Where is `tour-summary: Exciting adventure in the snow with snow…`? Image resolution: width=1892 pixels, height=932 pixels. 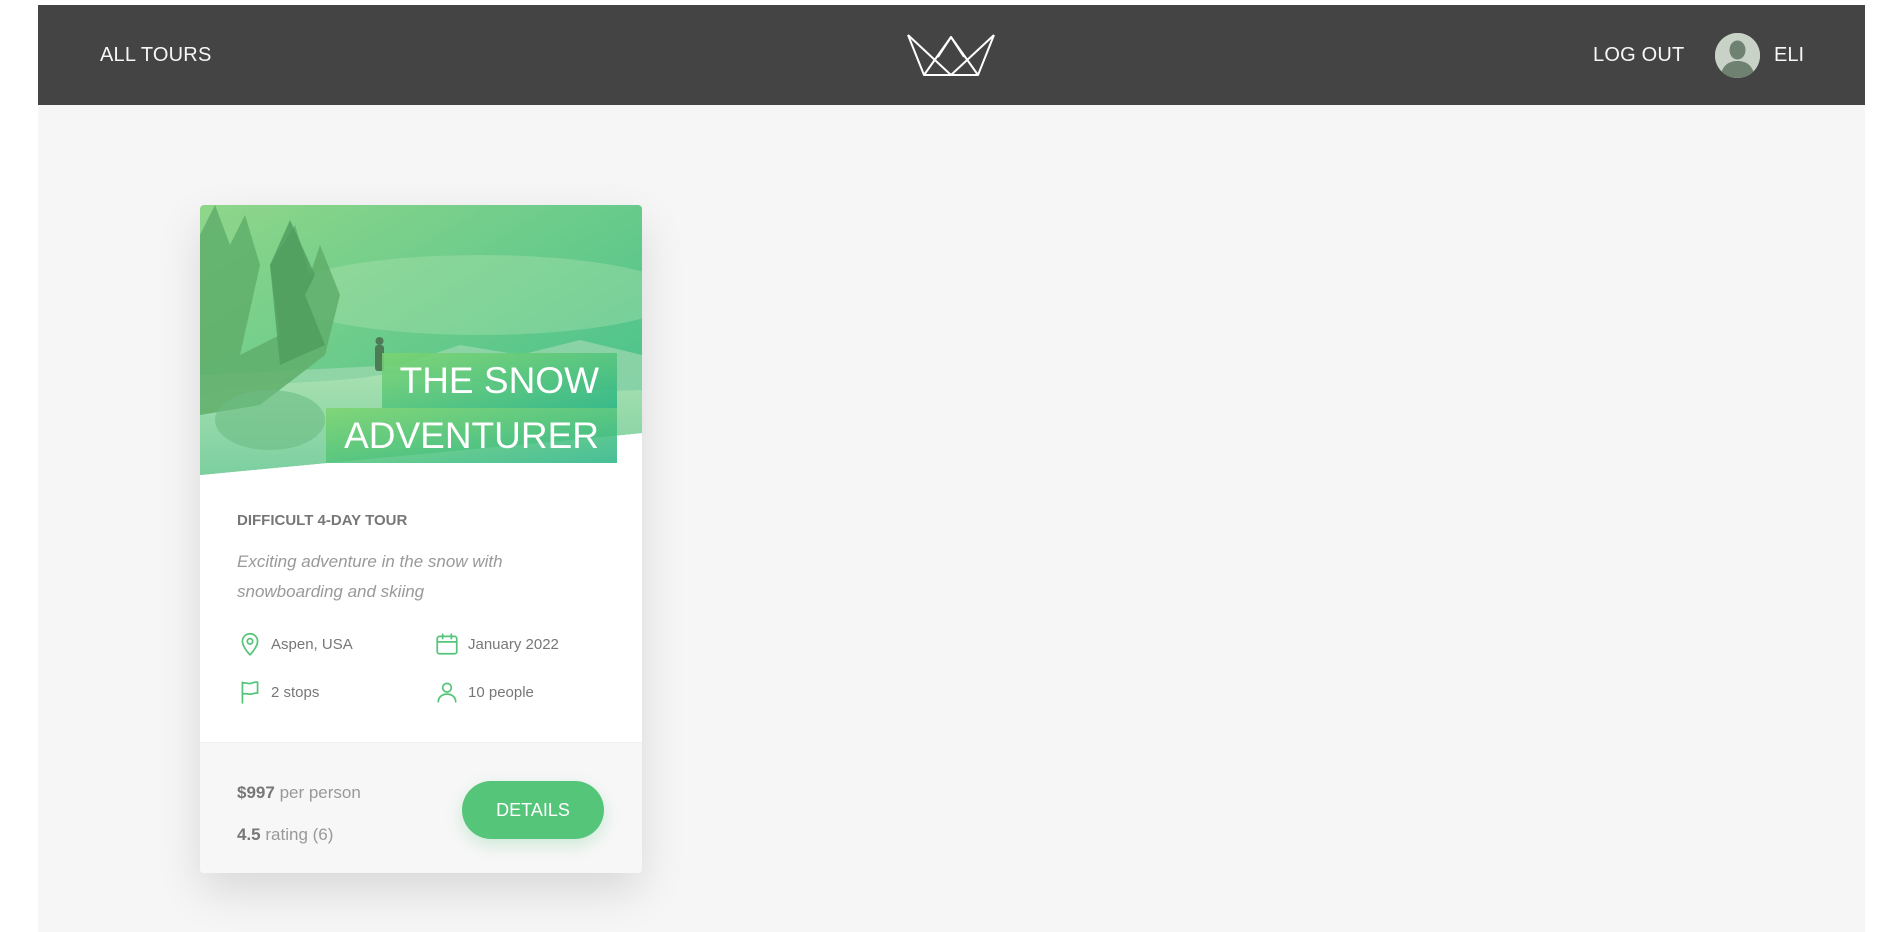
tour-summary: Exciting adventure in the snow with snow… is located at coordinates (370, 576).